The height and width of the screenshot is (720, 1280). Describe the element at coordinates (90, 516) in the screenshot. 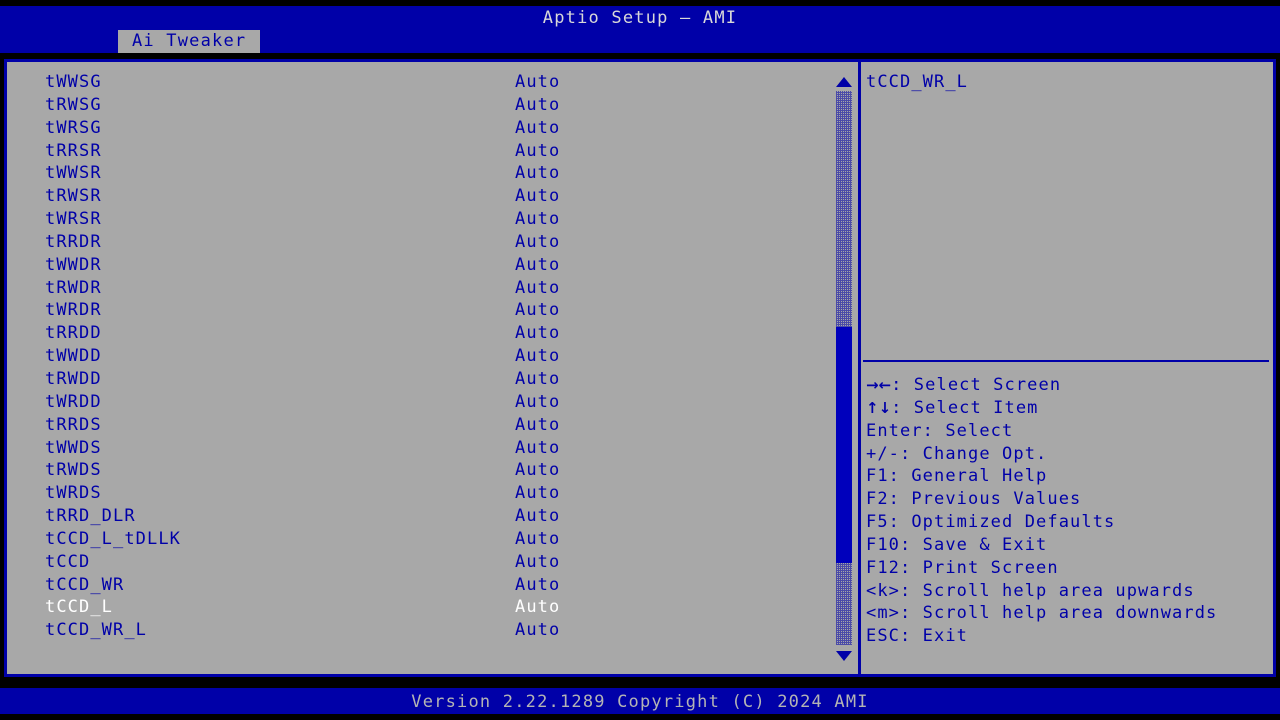

I see `setting-label: tRRD_DLR` at that location.